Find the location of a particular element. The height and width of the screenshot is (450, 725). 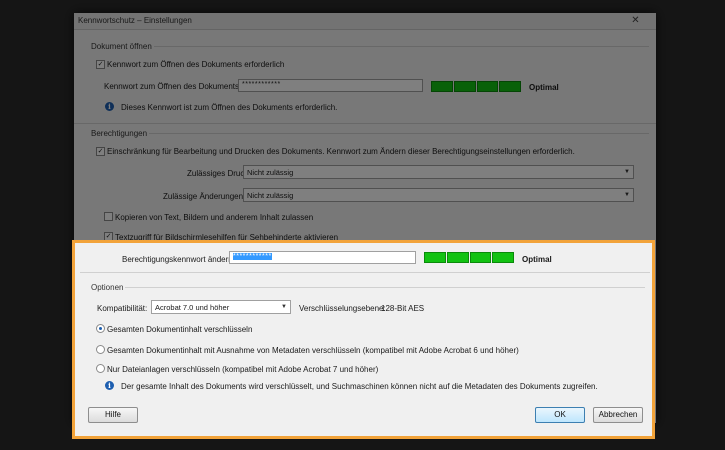

radio-encrypt-all is located at coordinates (100, 328).